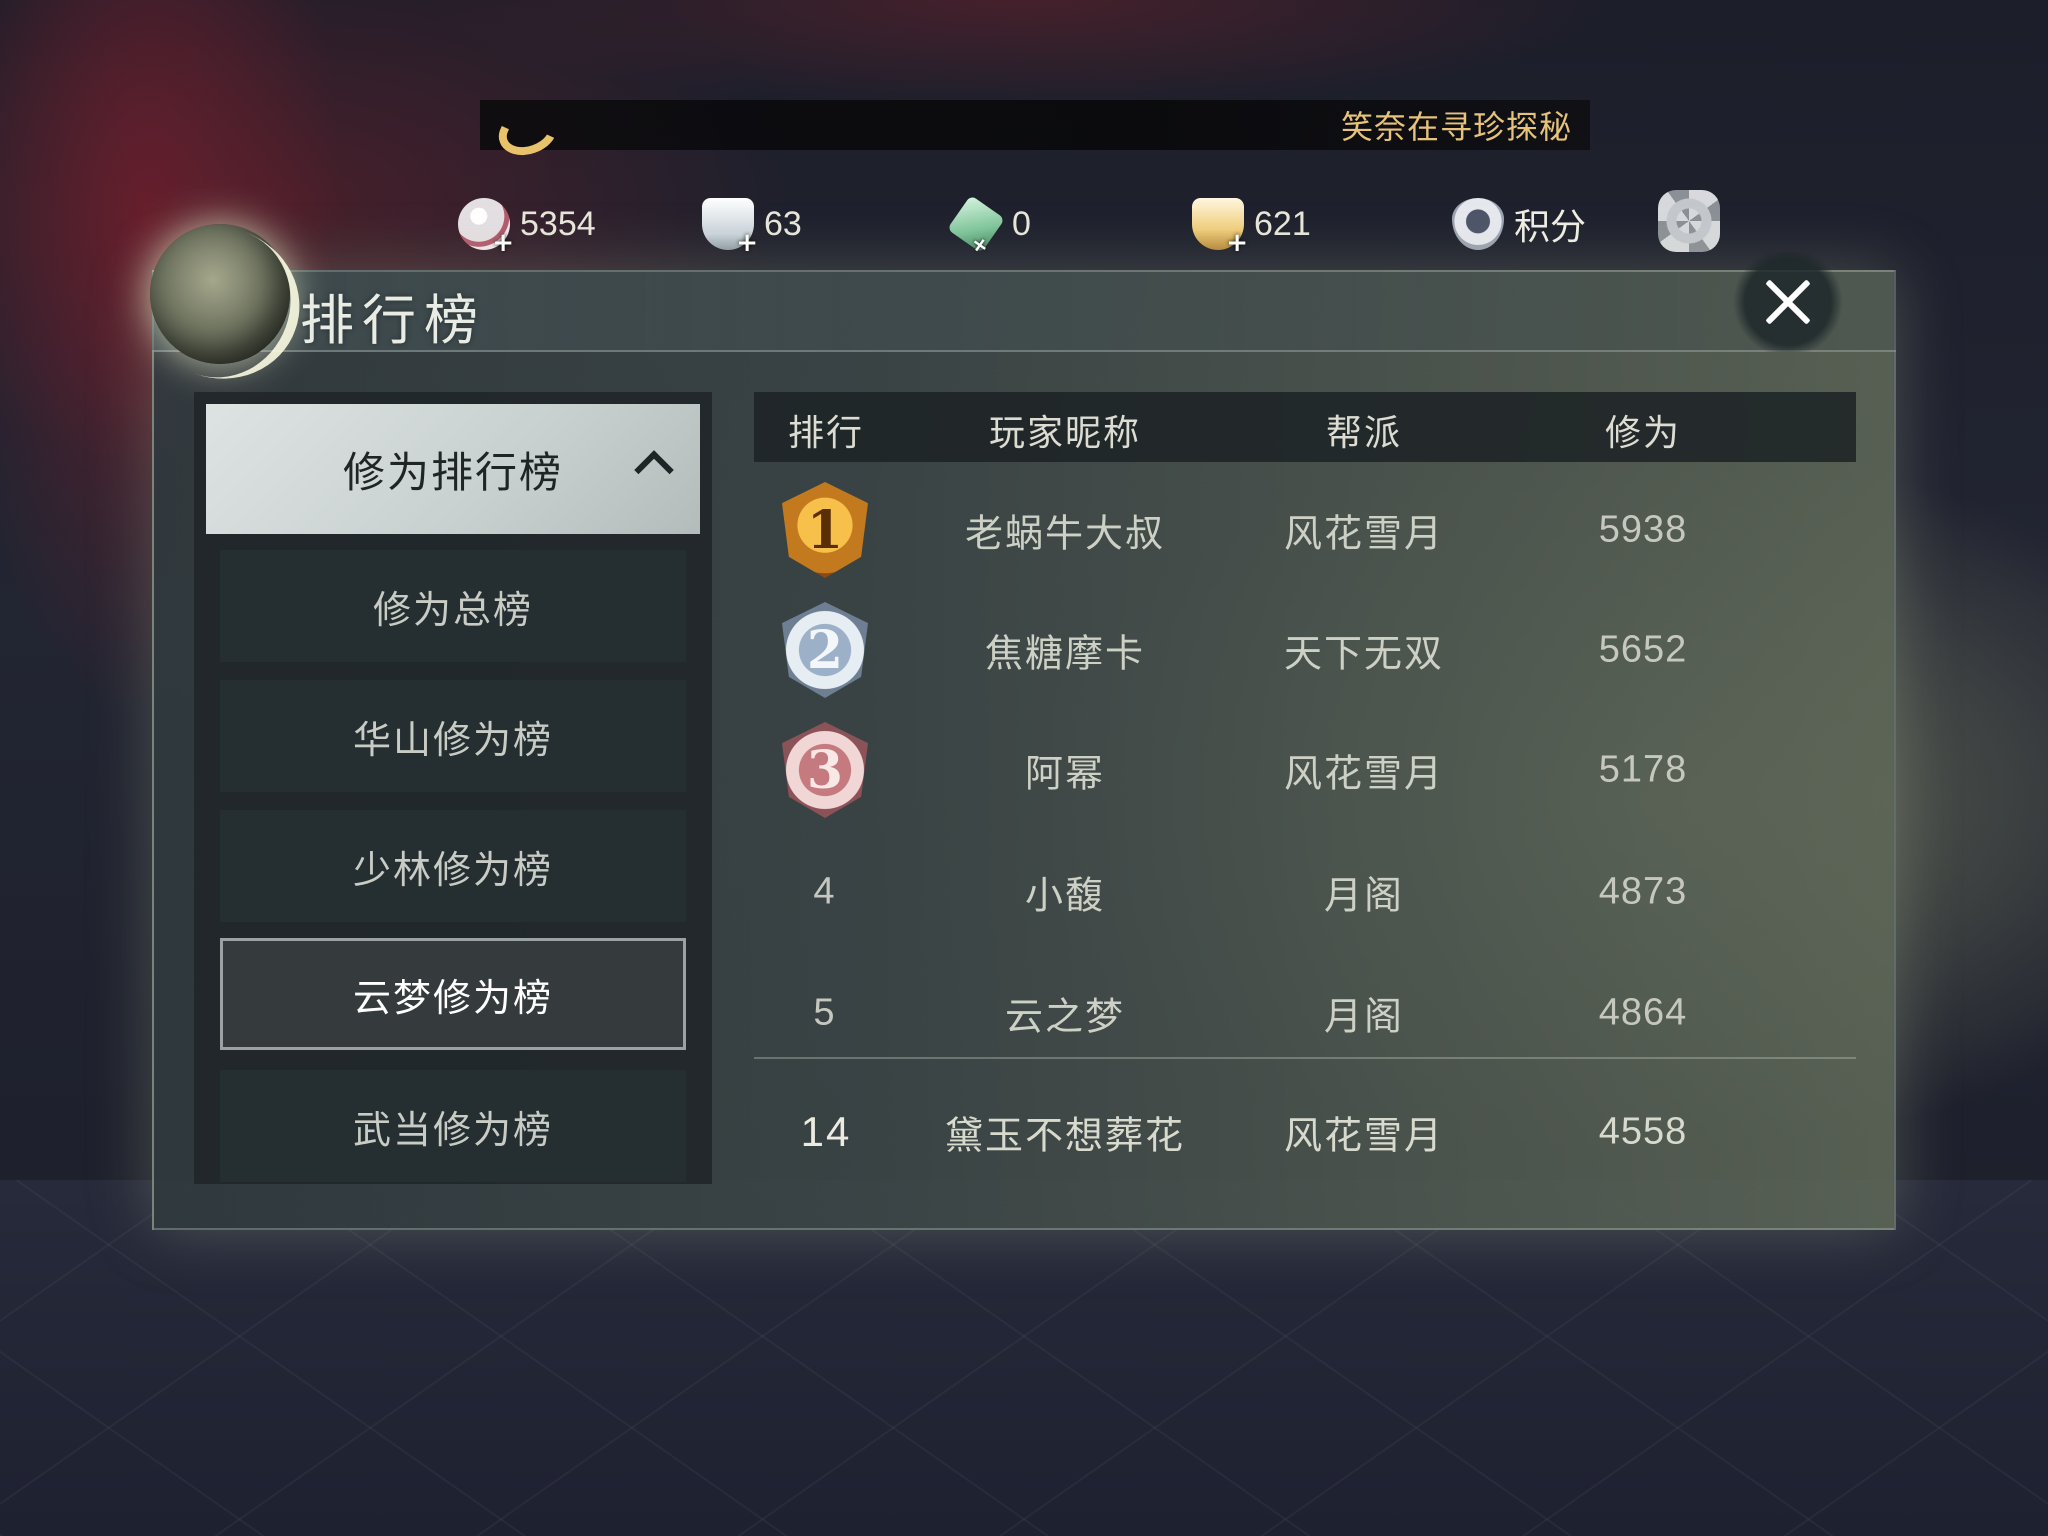 This screenshot has height=1536, width=2048. Describe the element at coordinates (1220, 228) in the screenshot. I see `gold-ingot-icon` at that location.